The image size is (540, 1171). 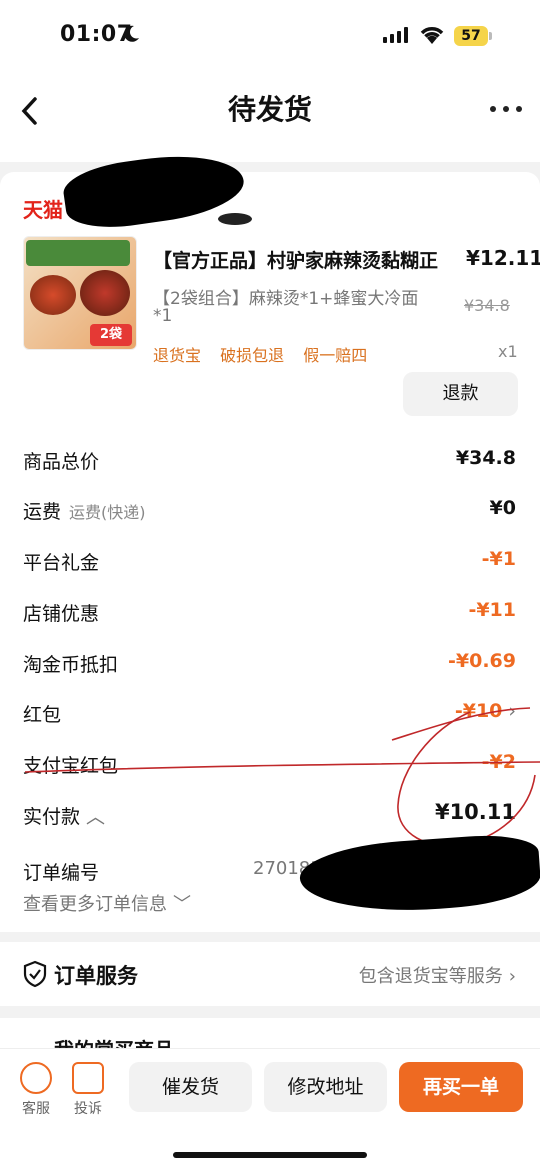 What do you see at coordinates (61, 462) in the screenshot?
I see `row-label-goods-total: 商品总价` at bounding box center [61, 462].